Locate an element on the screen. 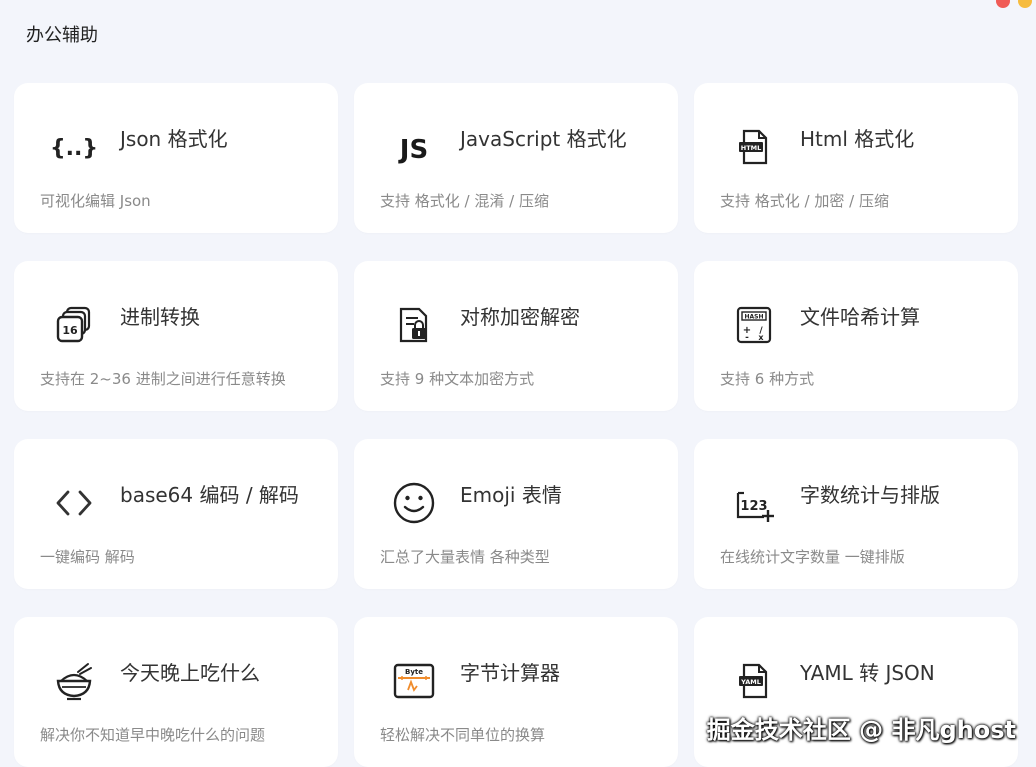 This screenshot has width=1036, height=767. tool-card-base-conversion: 16 进制转换 支持在 2~36 进制之间进行任意转换 is located at coordinates (176, 336).